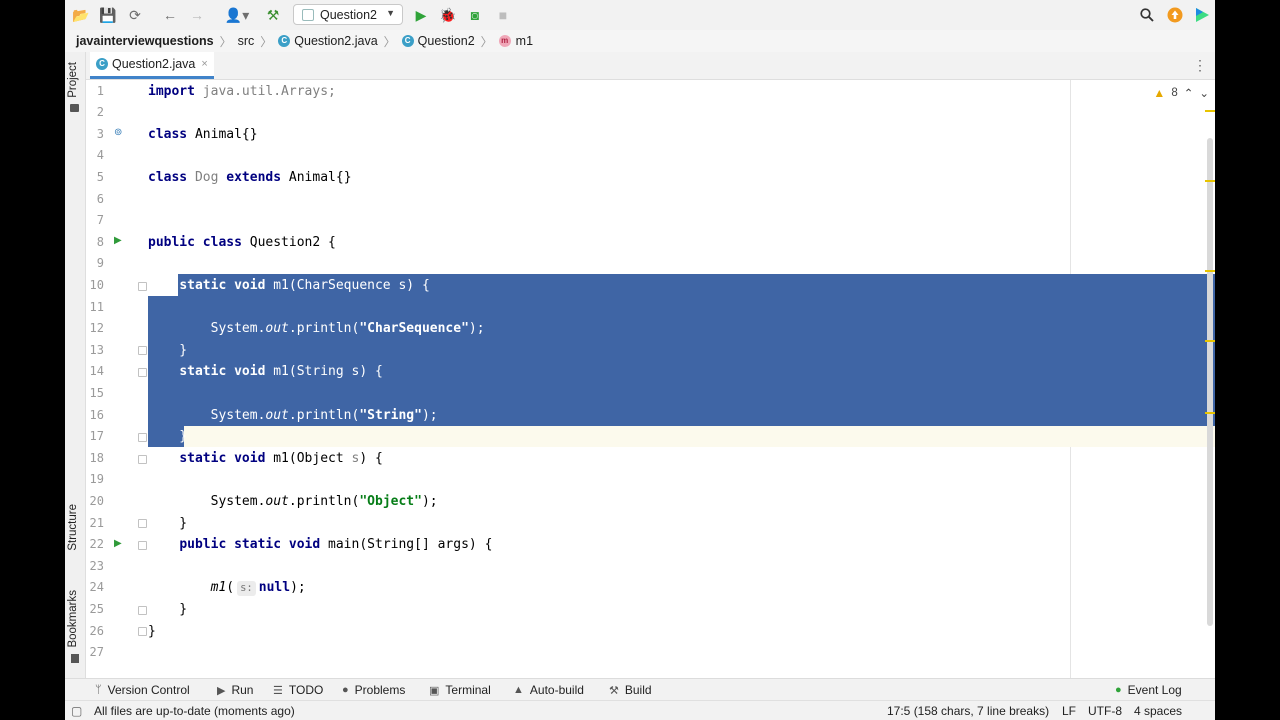  I want to click on scroll-thumb, so click(1210, 382).